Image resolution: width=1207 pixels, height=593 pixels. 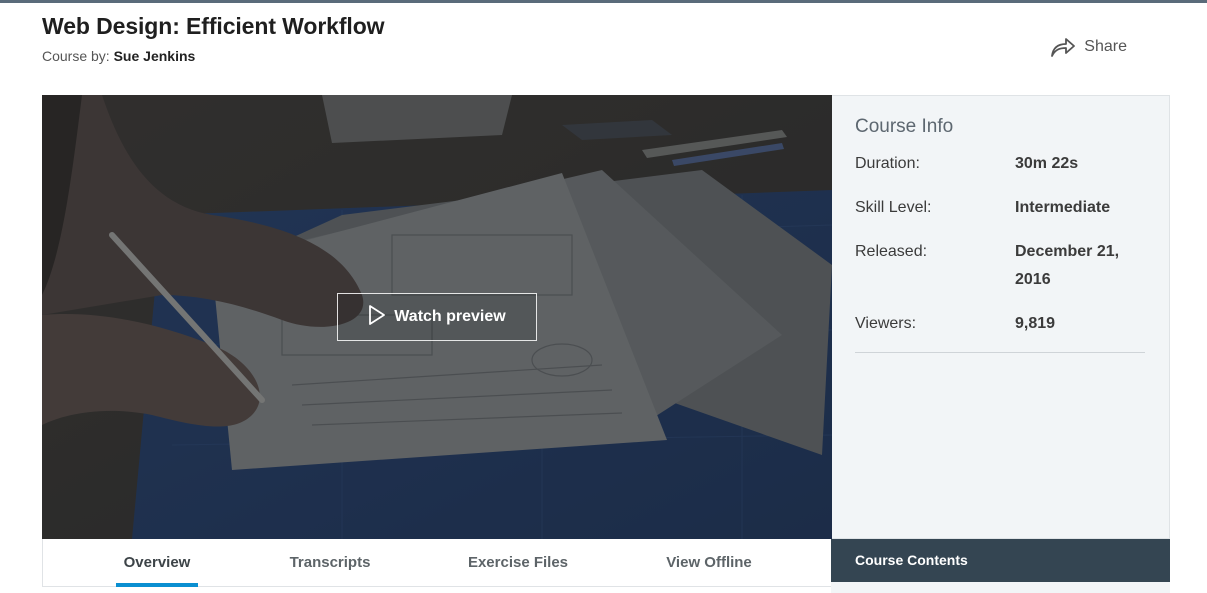 I want to click on info-row-released: Released: December 21, 2016, so click(x=1000, y=266).